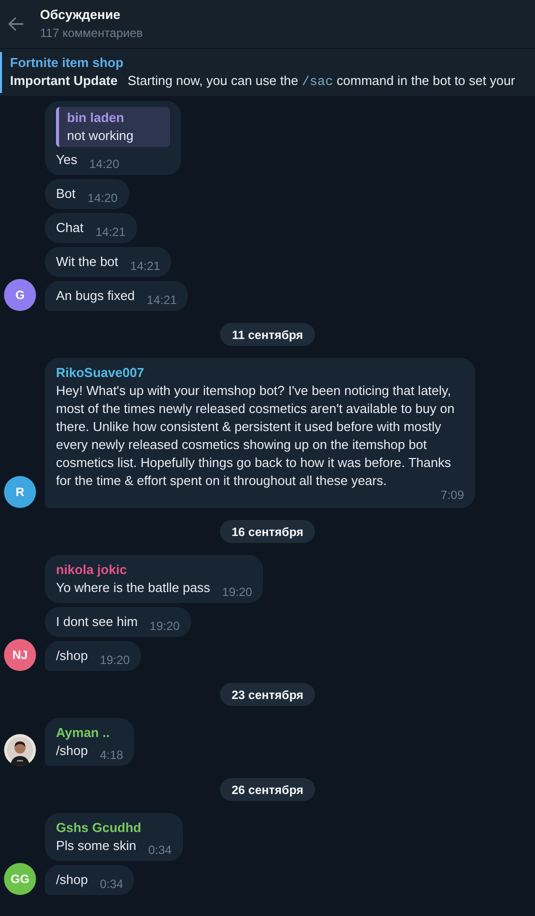  Describe the element at coordinates (96, 118) in the screenshot. I see `reply-author: bin laden` at that location.